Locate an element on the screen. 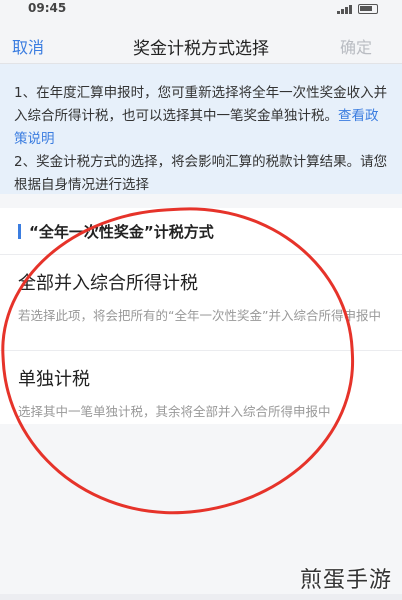  signal-icon is located at coordinates (344, 9).